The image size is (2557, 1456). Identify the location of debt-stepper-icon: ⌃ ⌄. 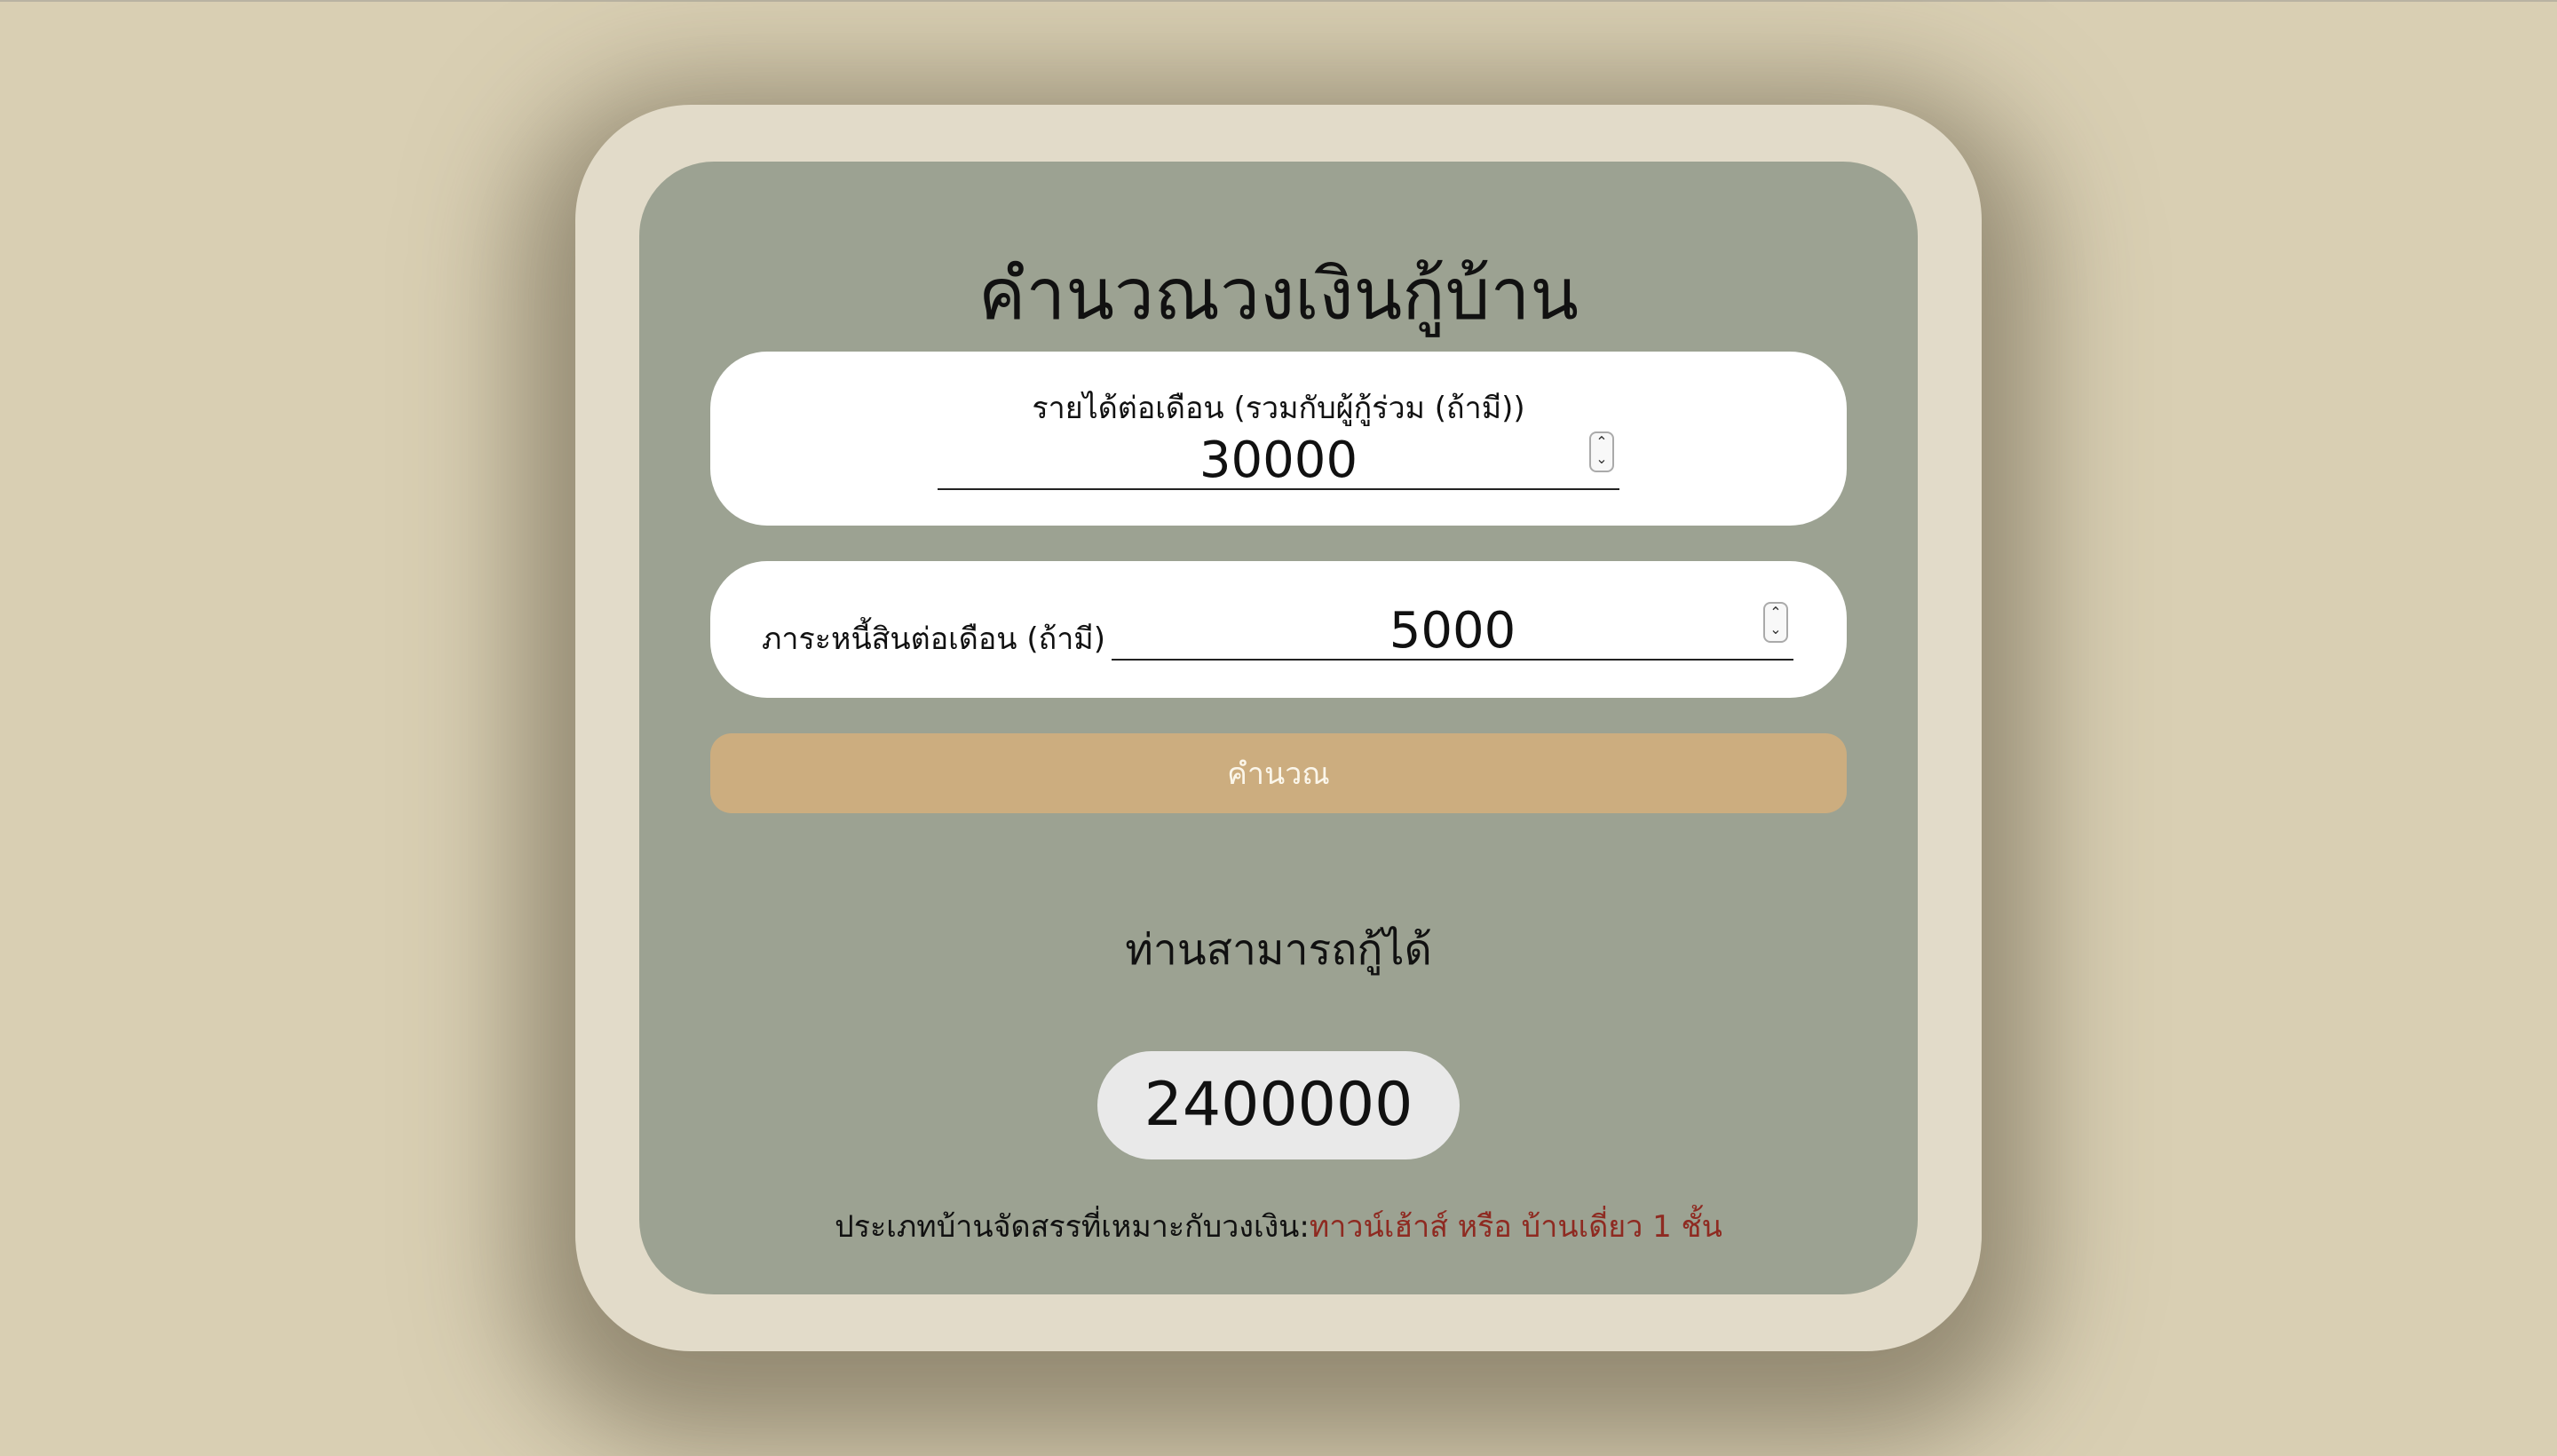
(1775, 622).